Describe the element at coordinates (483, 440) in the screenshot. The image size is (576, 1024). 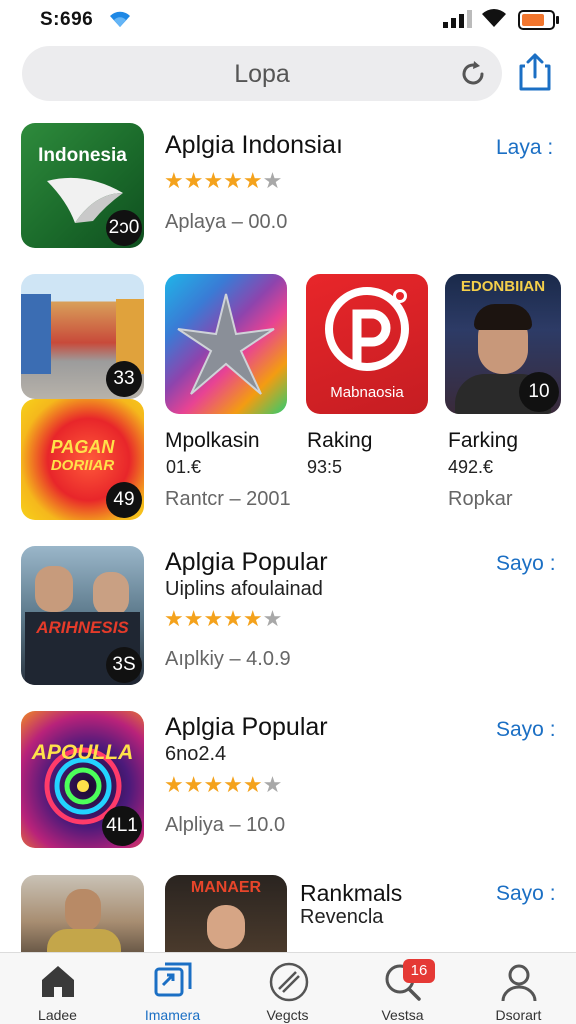
I see `grid-app-name: Farking` at that location.